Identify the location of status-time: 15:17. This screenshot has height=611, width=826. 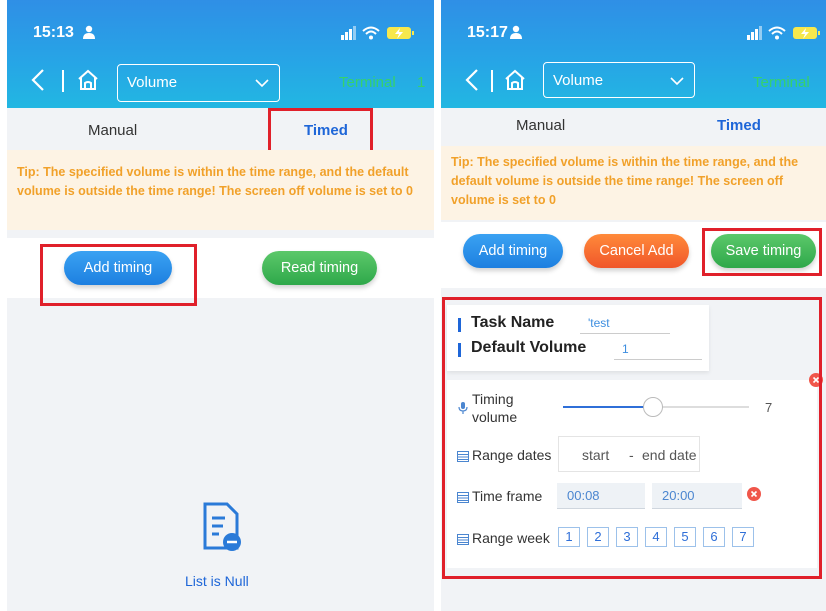
(487, 32).